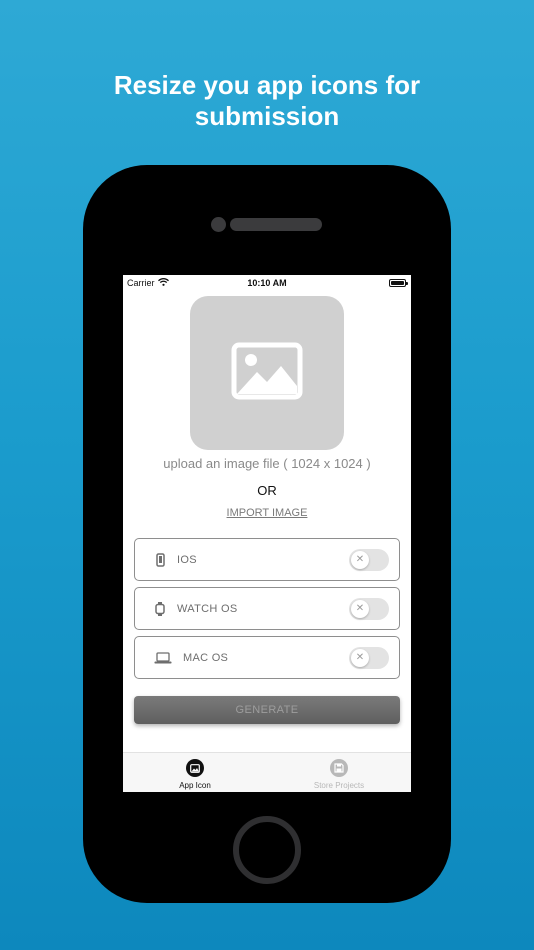 This screenshot has height=950, width=534. I want to click on macos-toggle: ✕, so click(369, 658).